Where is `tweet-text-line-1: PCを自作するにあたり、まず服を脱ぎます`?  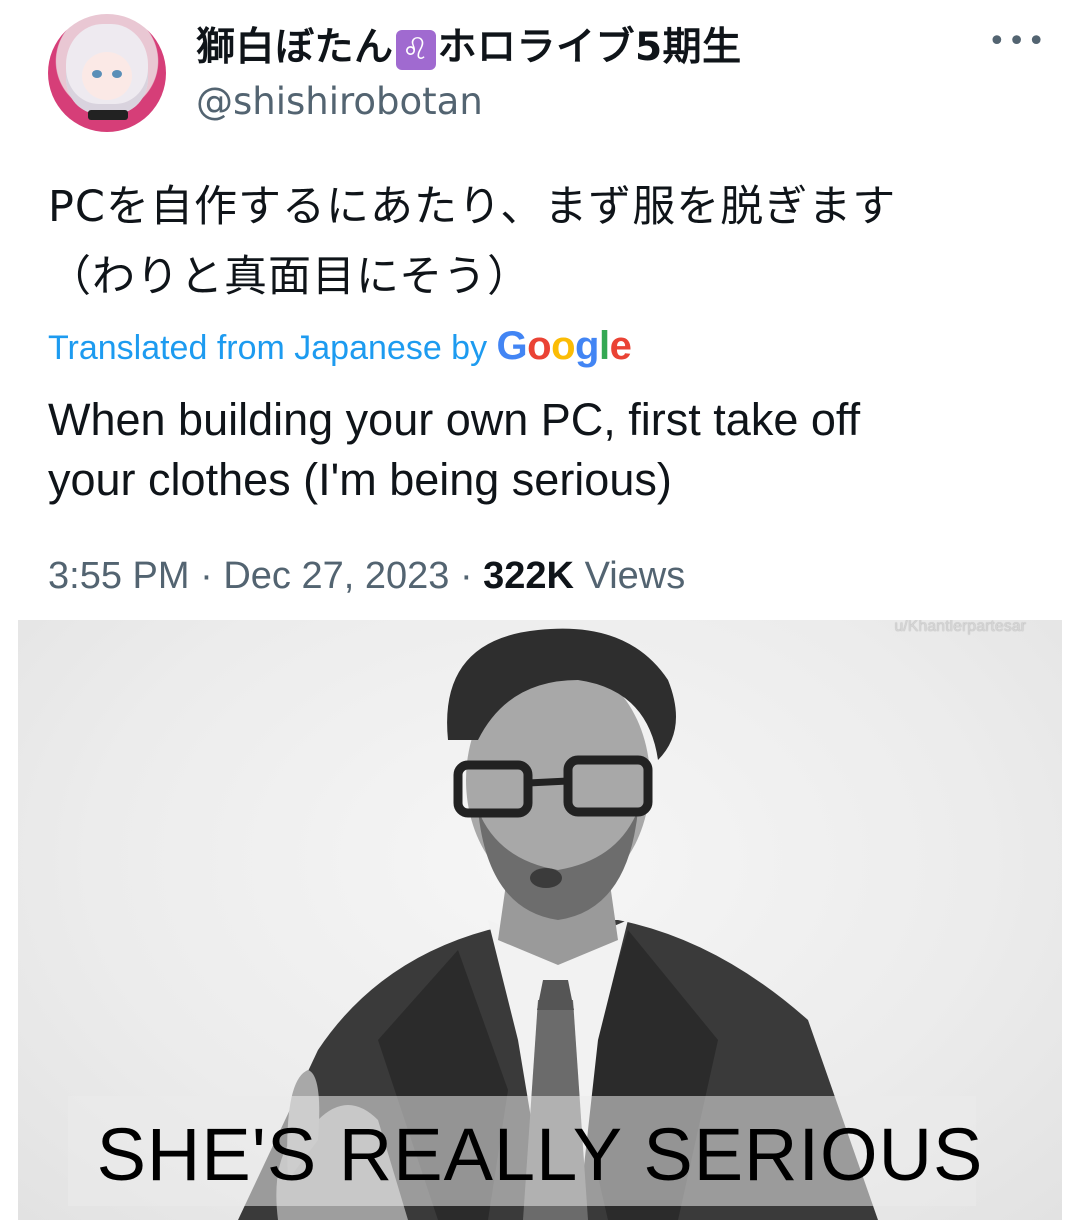
tweet-text-line-1: PCを自作するにあたり、まず服を脱ぎます is located at coordinates (472, 207).